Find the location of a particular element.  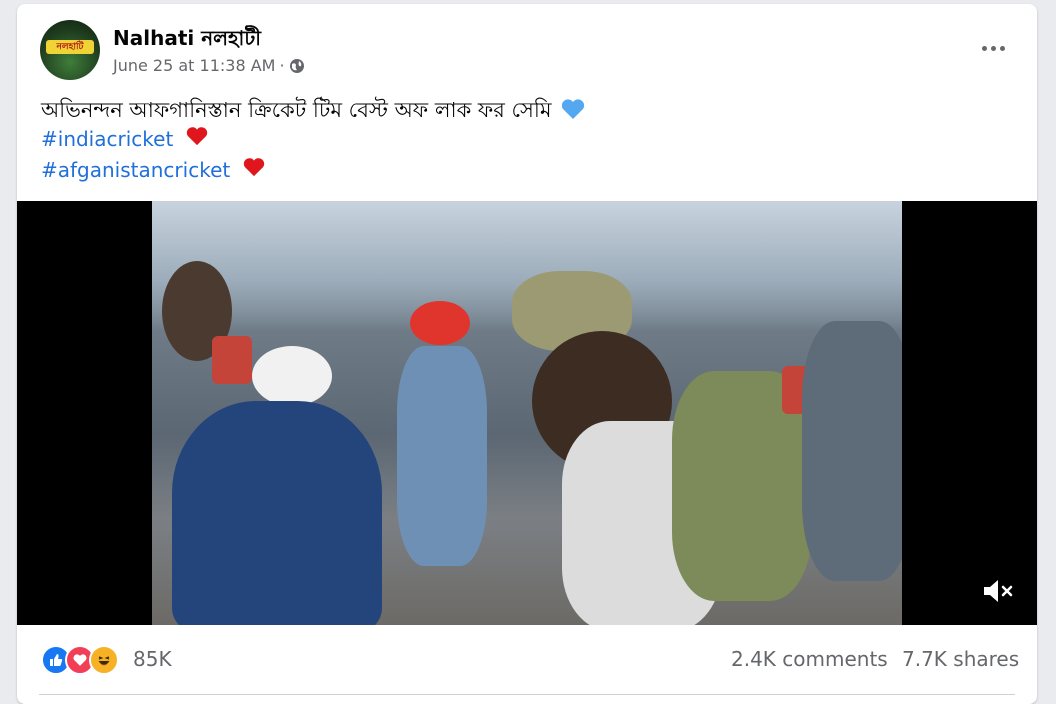

more-options-button is located at coordinates (993, 48).